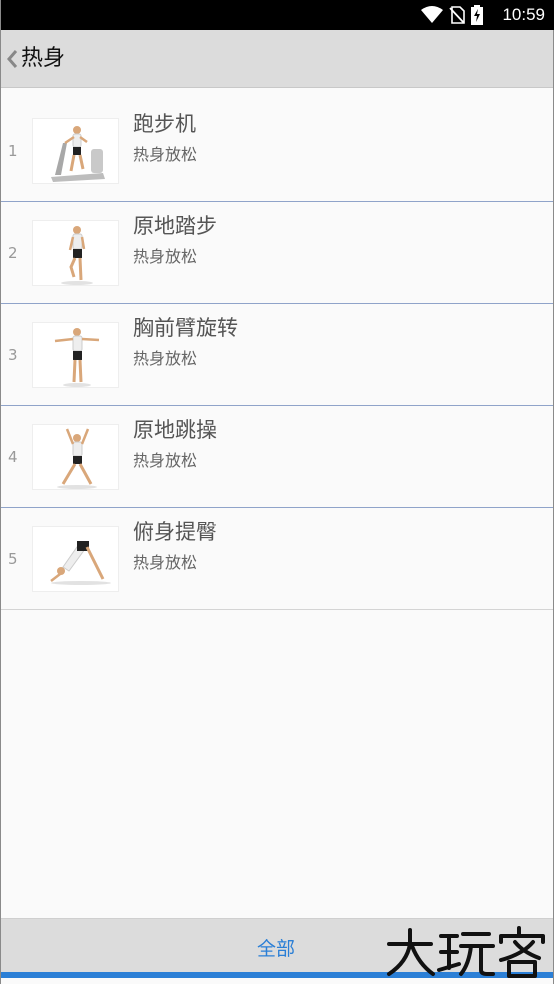 The height and width of the screenshot is (984, 554). What do you see at coordinates (277, 59) in the screenshot?
I see `app-header: 热身` at bounding box center [277, 59].